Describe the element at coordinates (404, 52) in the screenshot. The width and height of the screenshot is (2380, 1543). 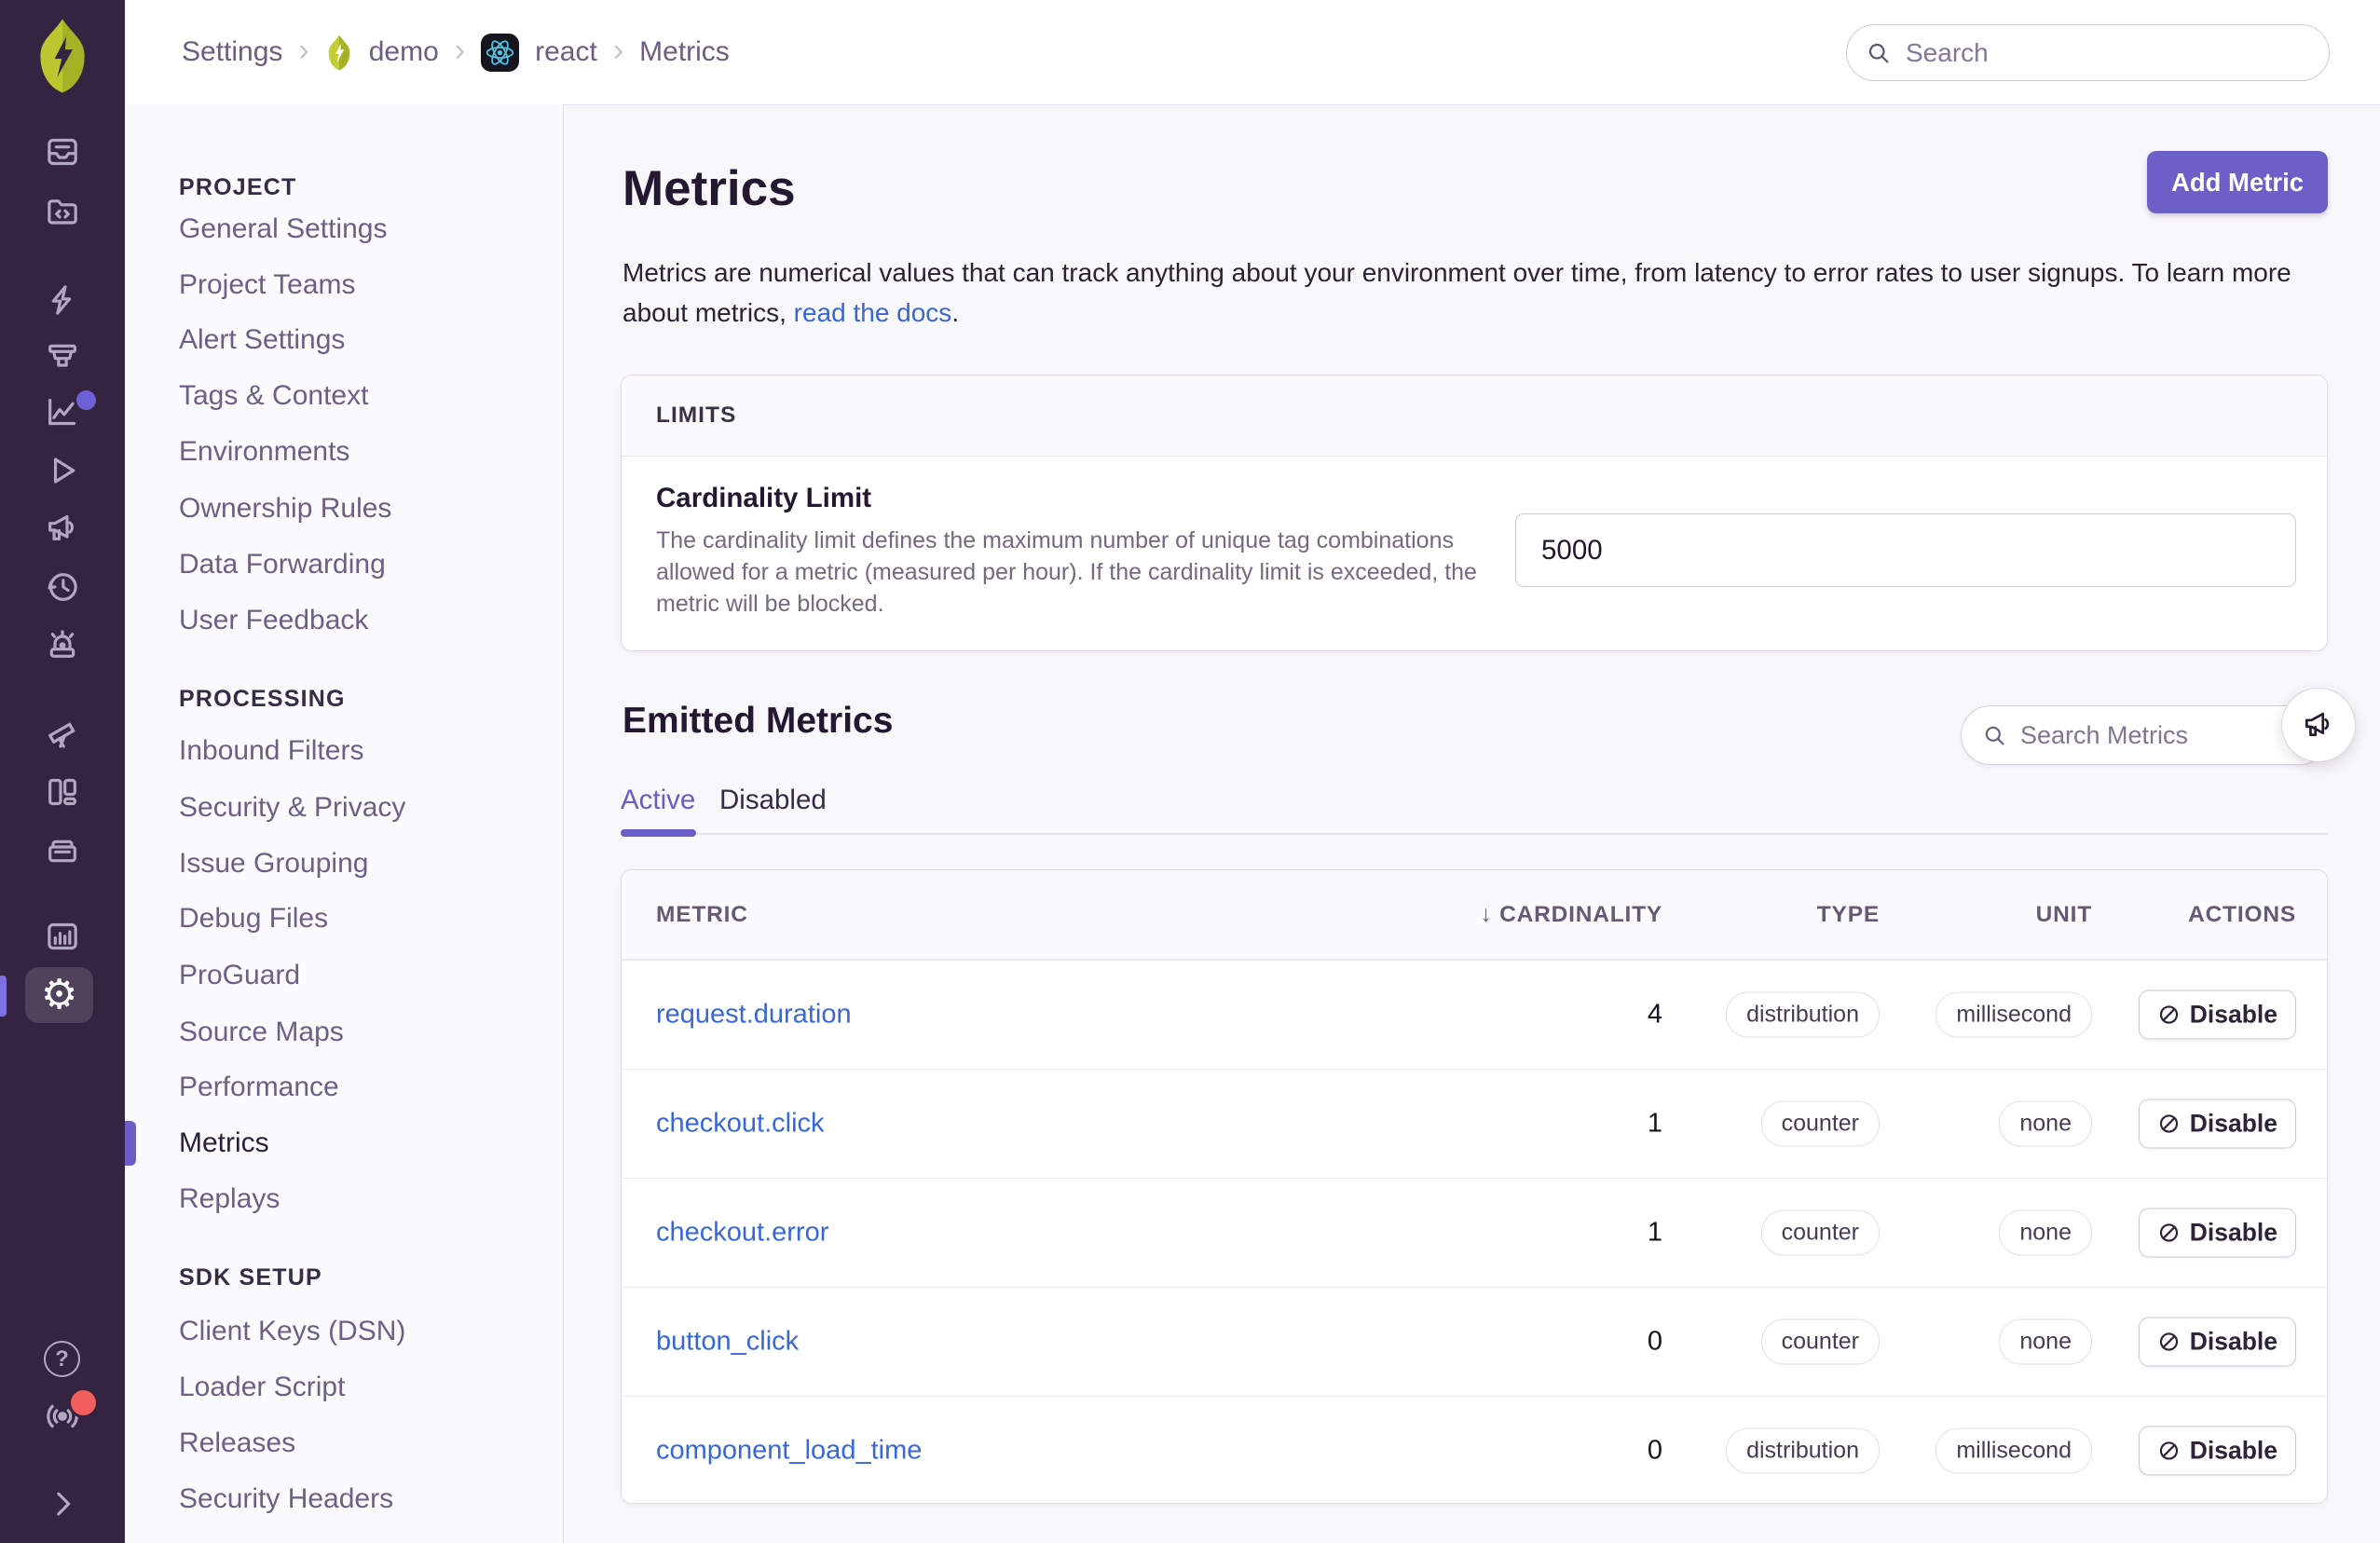
I see `breadcrumb-org: demo` at that location.